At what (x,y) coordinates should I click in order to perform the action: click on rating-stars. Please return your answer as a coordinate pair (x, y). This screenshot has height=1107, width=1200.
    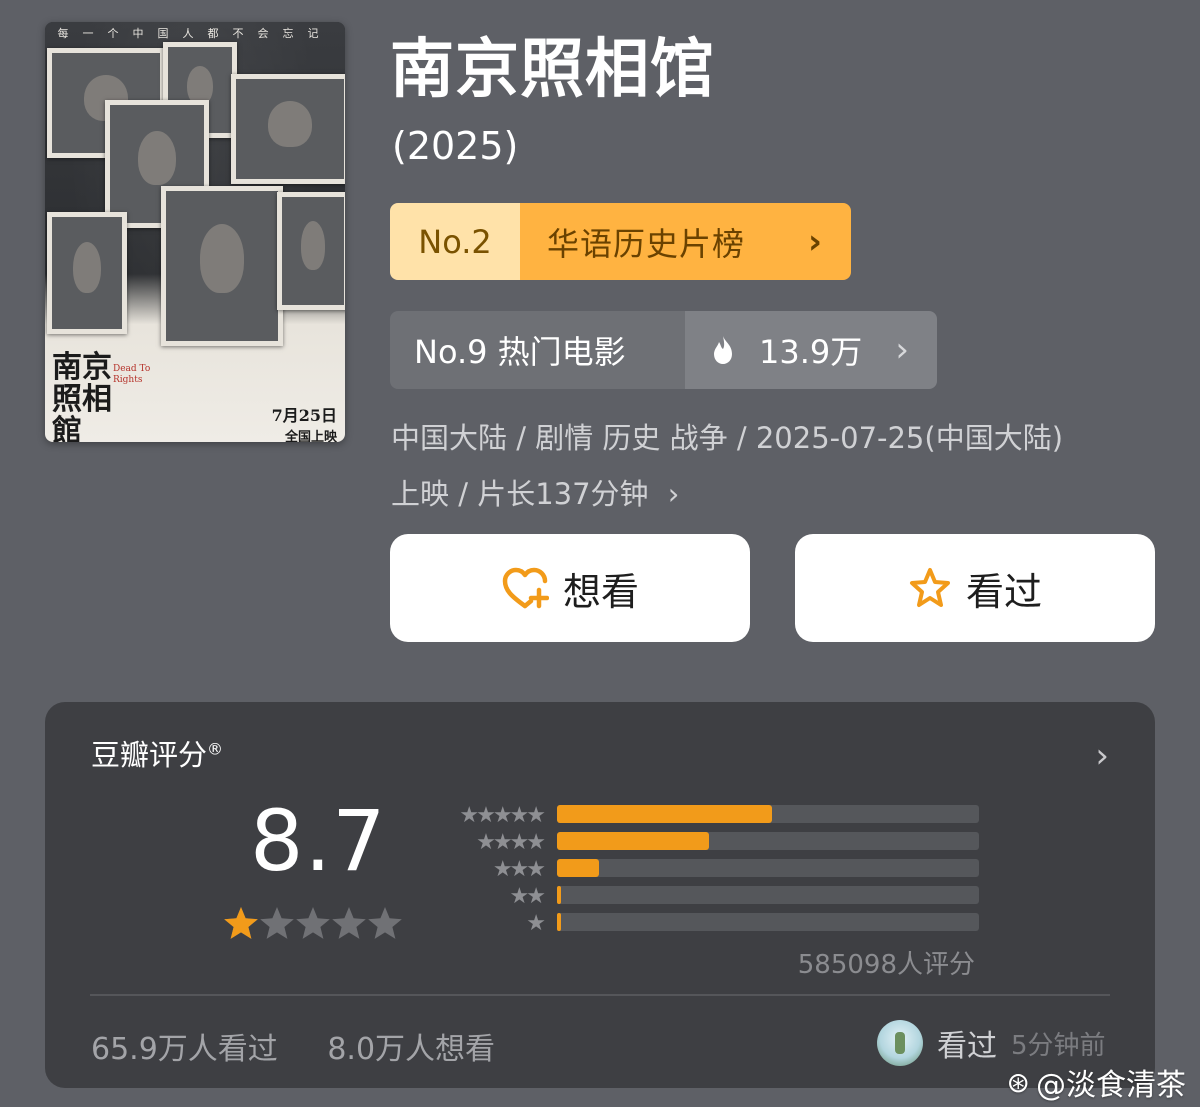
    Looking at the image, I should click on (313, 923).